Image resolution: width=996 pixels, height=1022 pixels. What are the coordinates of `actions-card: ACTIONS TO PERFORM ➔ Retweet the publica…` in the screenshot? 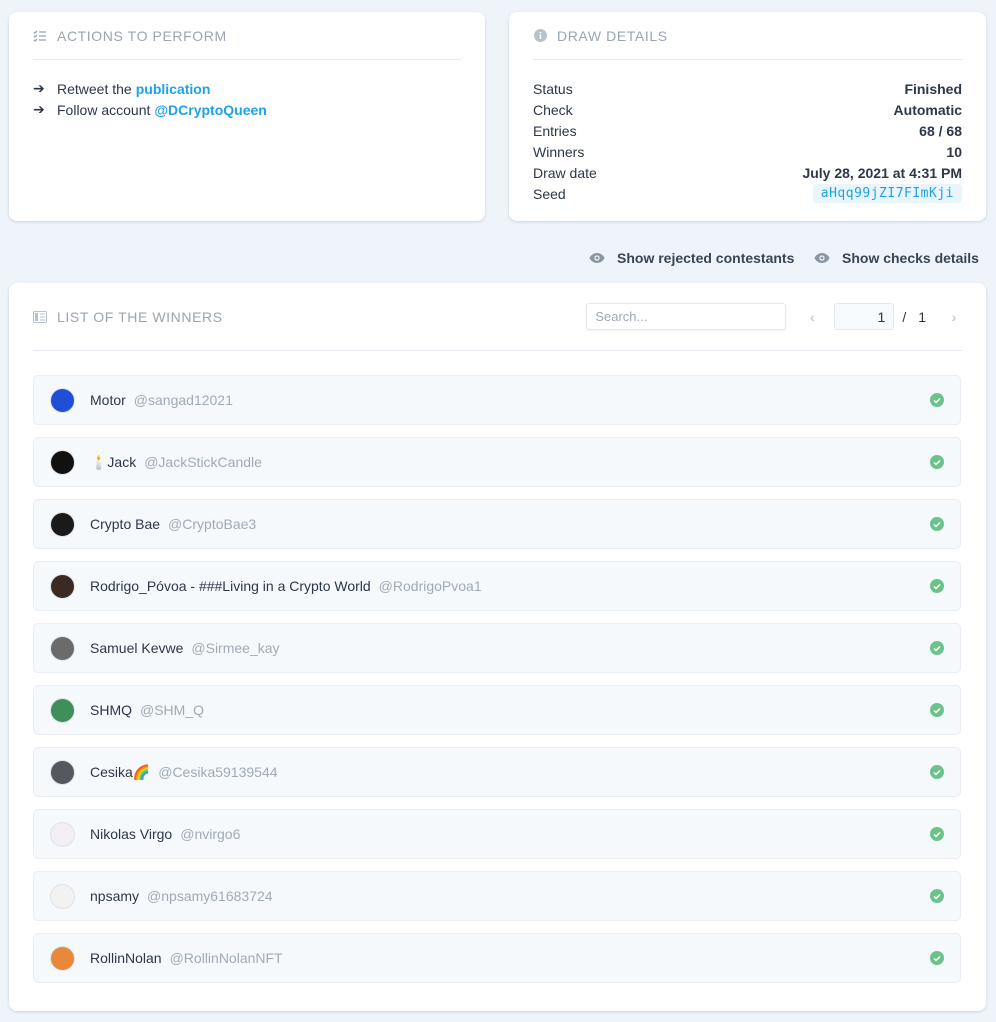 It's located at (247, 116).